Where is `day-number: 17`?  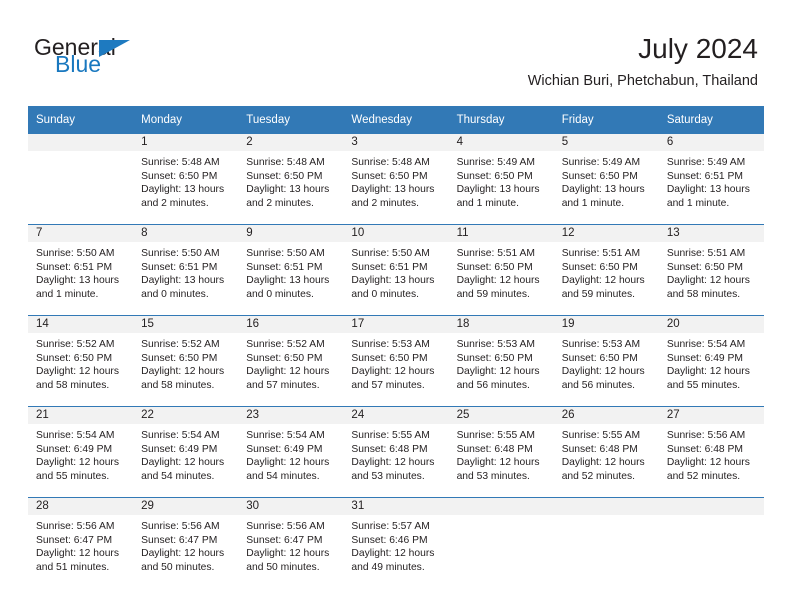
day-number: 17 is located at coordinates (396, 324).